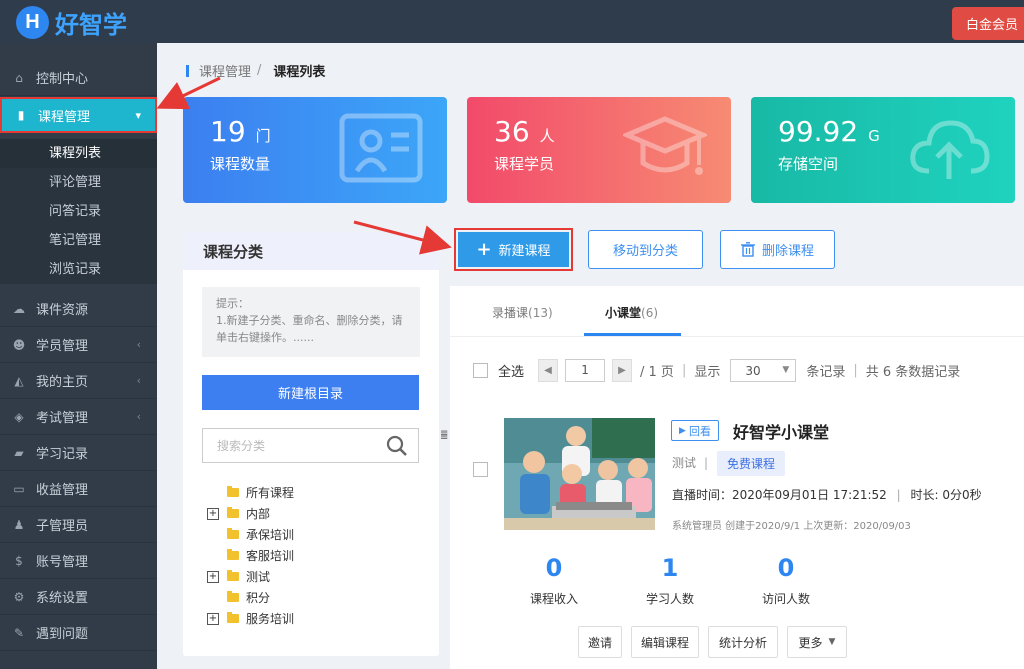 The height and width of the screenshot is (669, 1024). Describe the element at coordinates (78, 345) in the screenshot. I see `sidebar-item-students: ☻ 学员管理 ‹` at that location.